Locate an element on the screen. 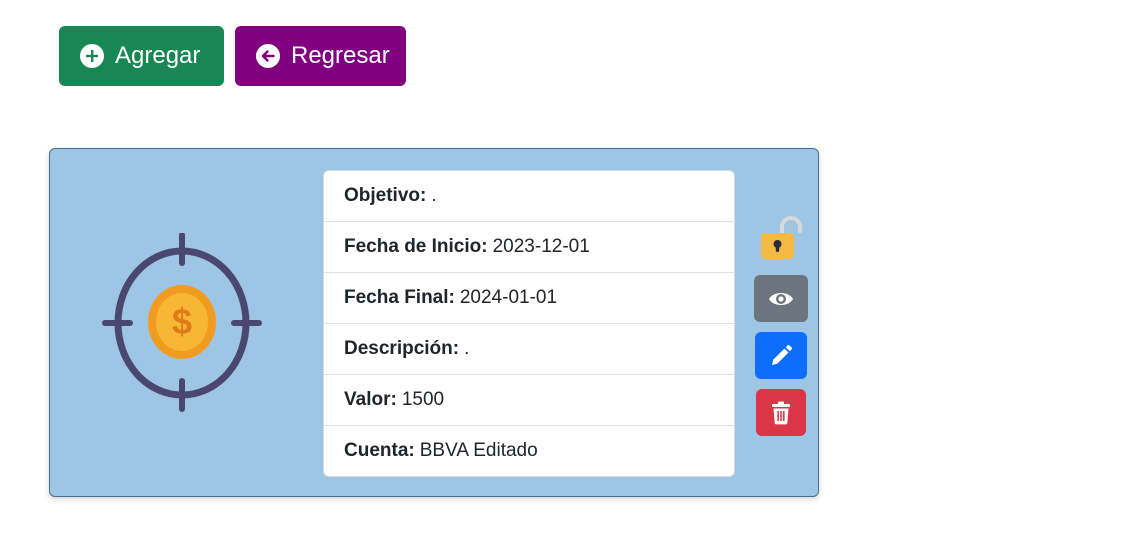  back-button: Regresar is located at coordinates (320, 56).